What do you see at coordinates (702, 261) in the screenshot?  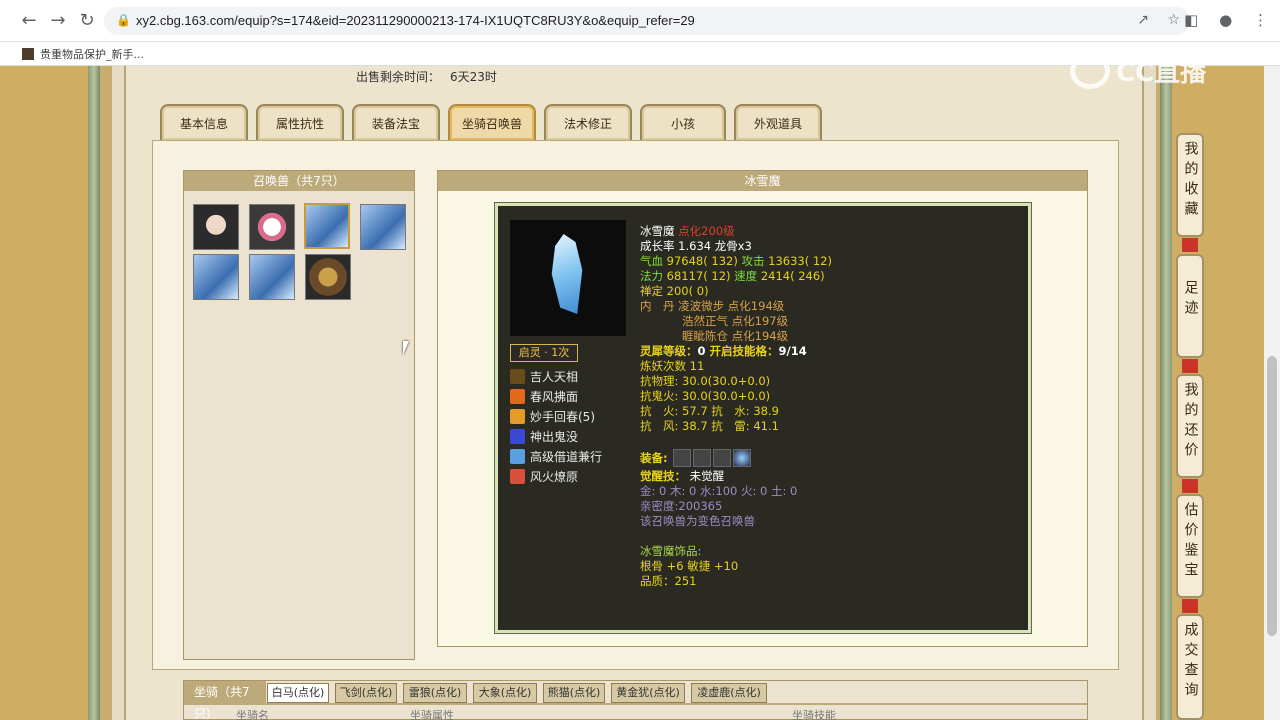 I see `hp-value: 97648( 132)` at bounding box center [702, 261].